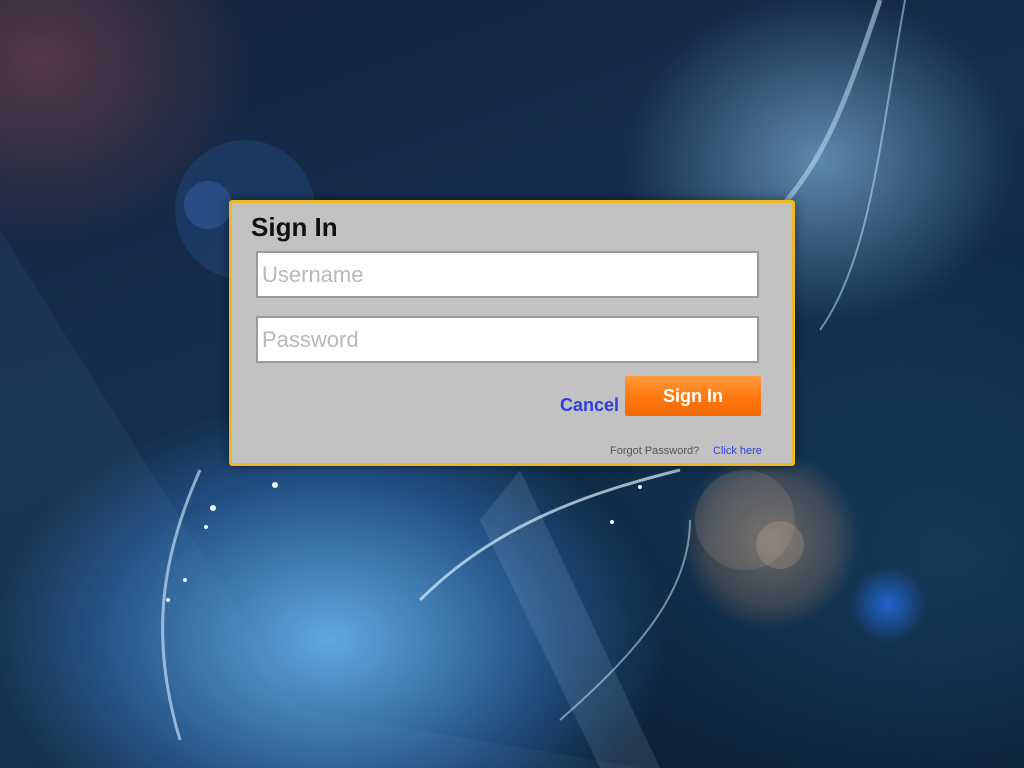  I want to click on username-field, so click(507, 274).